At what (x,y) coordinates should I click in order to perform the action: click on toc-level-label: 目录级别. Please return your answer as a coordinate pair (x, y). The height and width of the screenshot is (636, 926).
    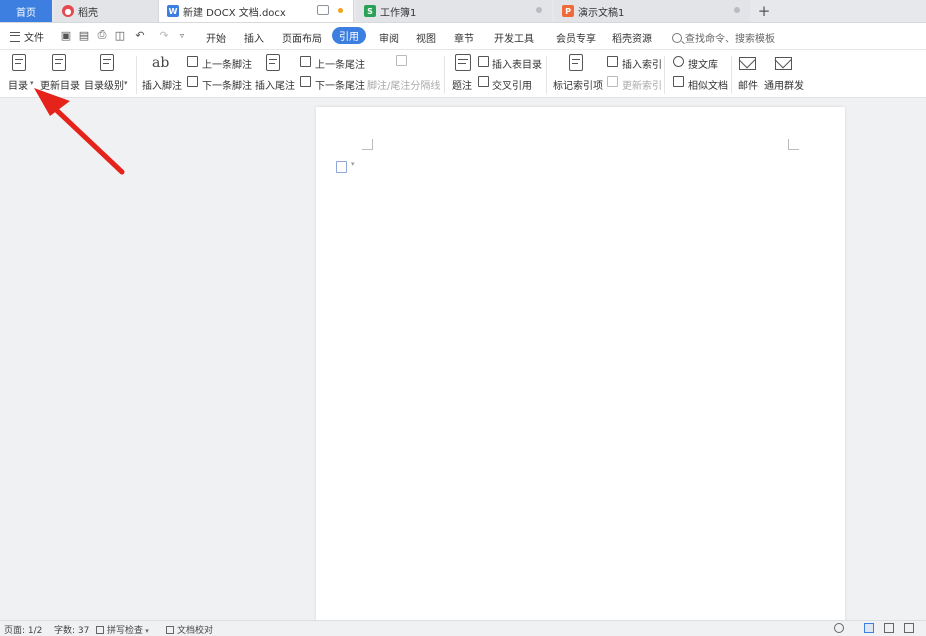
    Looking at the image, I should click on (104, 86).